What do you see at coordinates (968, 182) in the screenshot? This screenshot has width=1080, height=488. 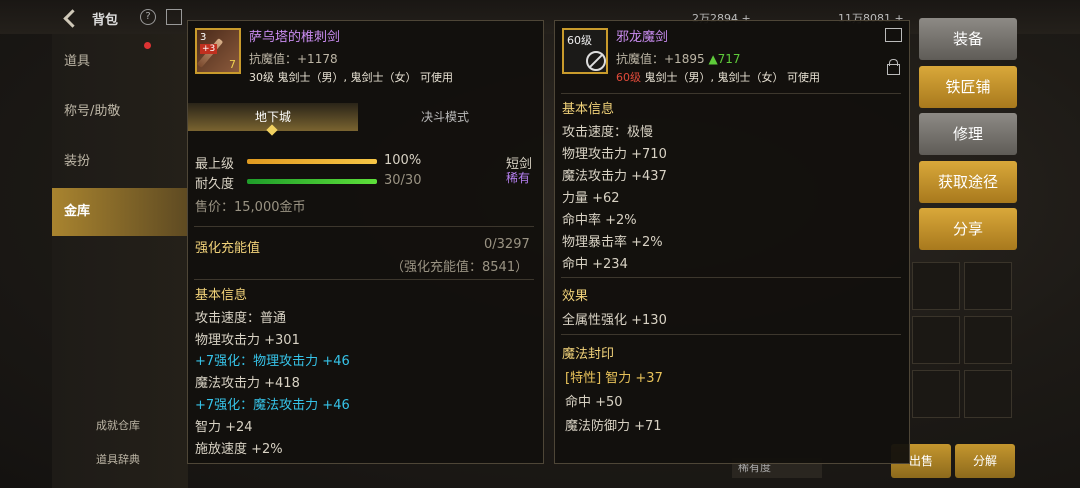 I see `acquire-route-button: 获取途径` at bounding box center [968, 182].